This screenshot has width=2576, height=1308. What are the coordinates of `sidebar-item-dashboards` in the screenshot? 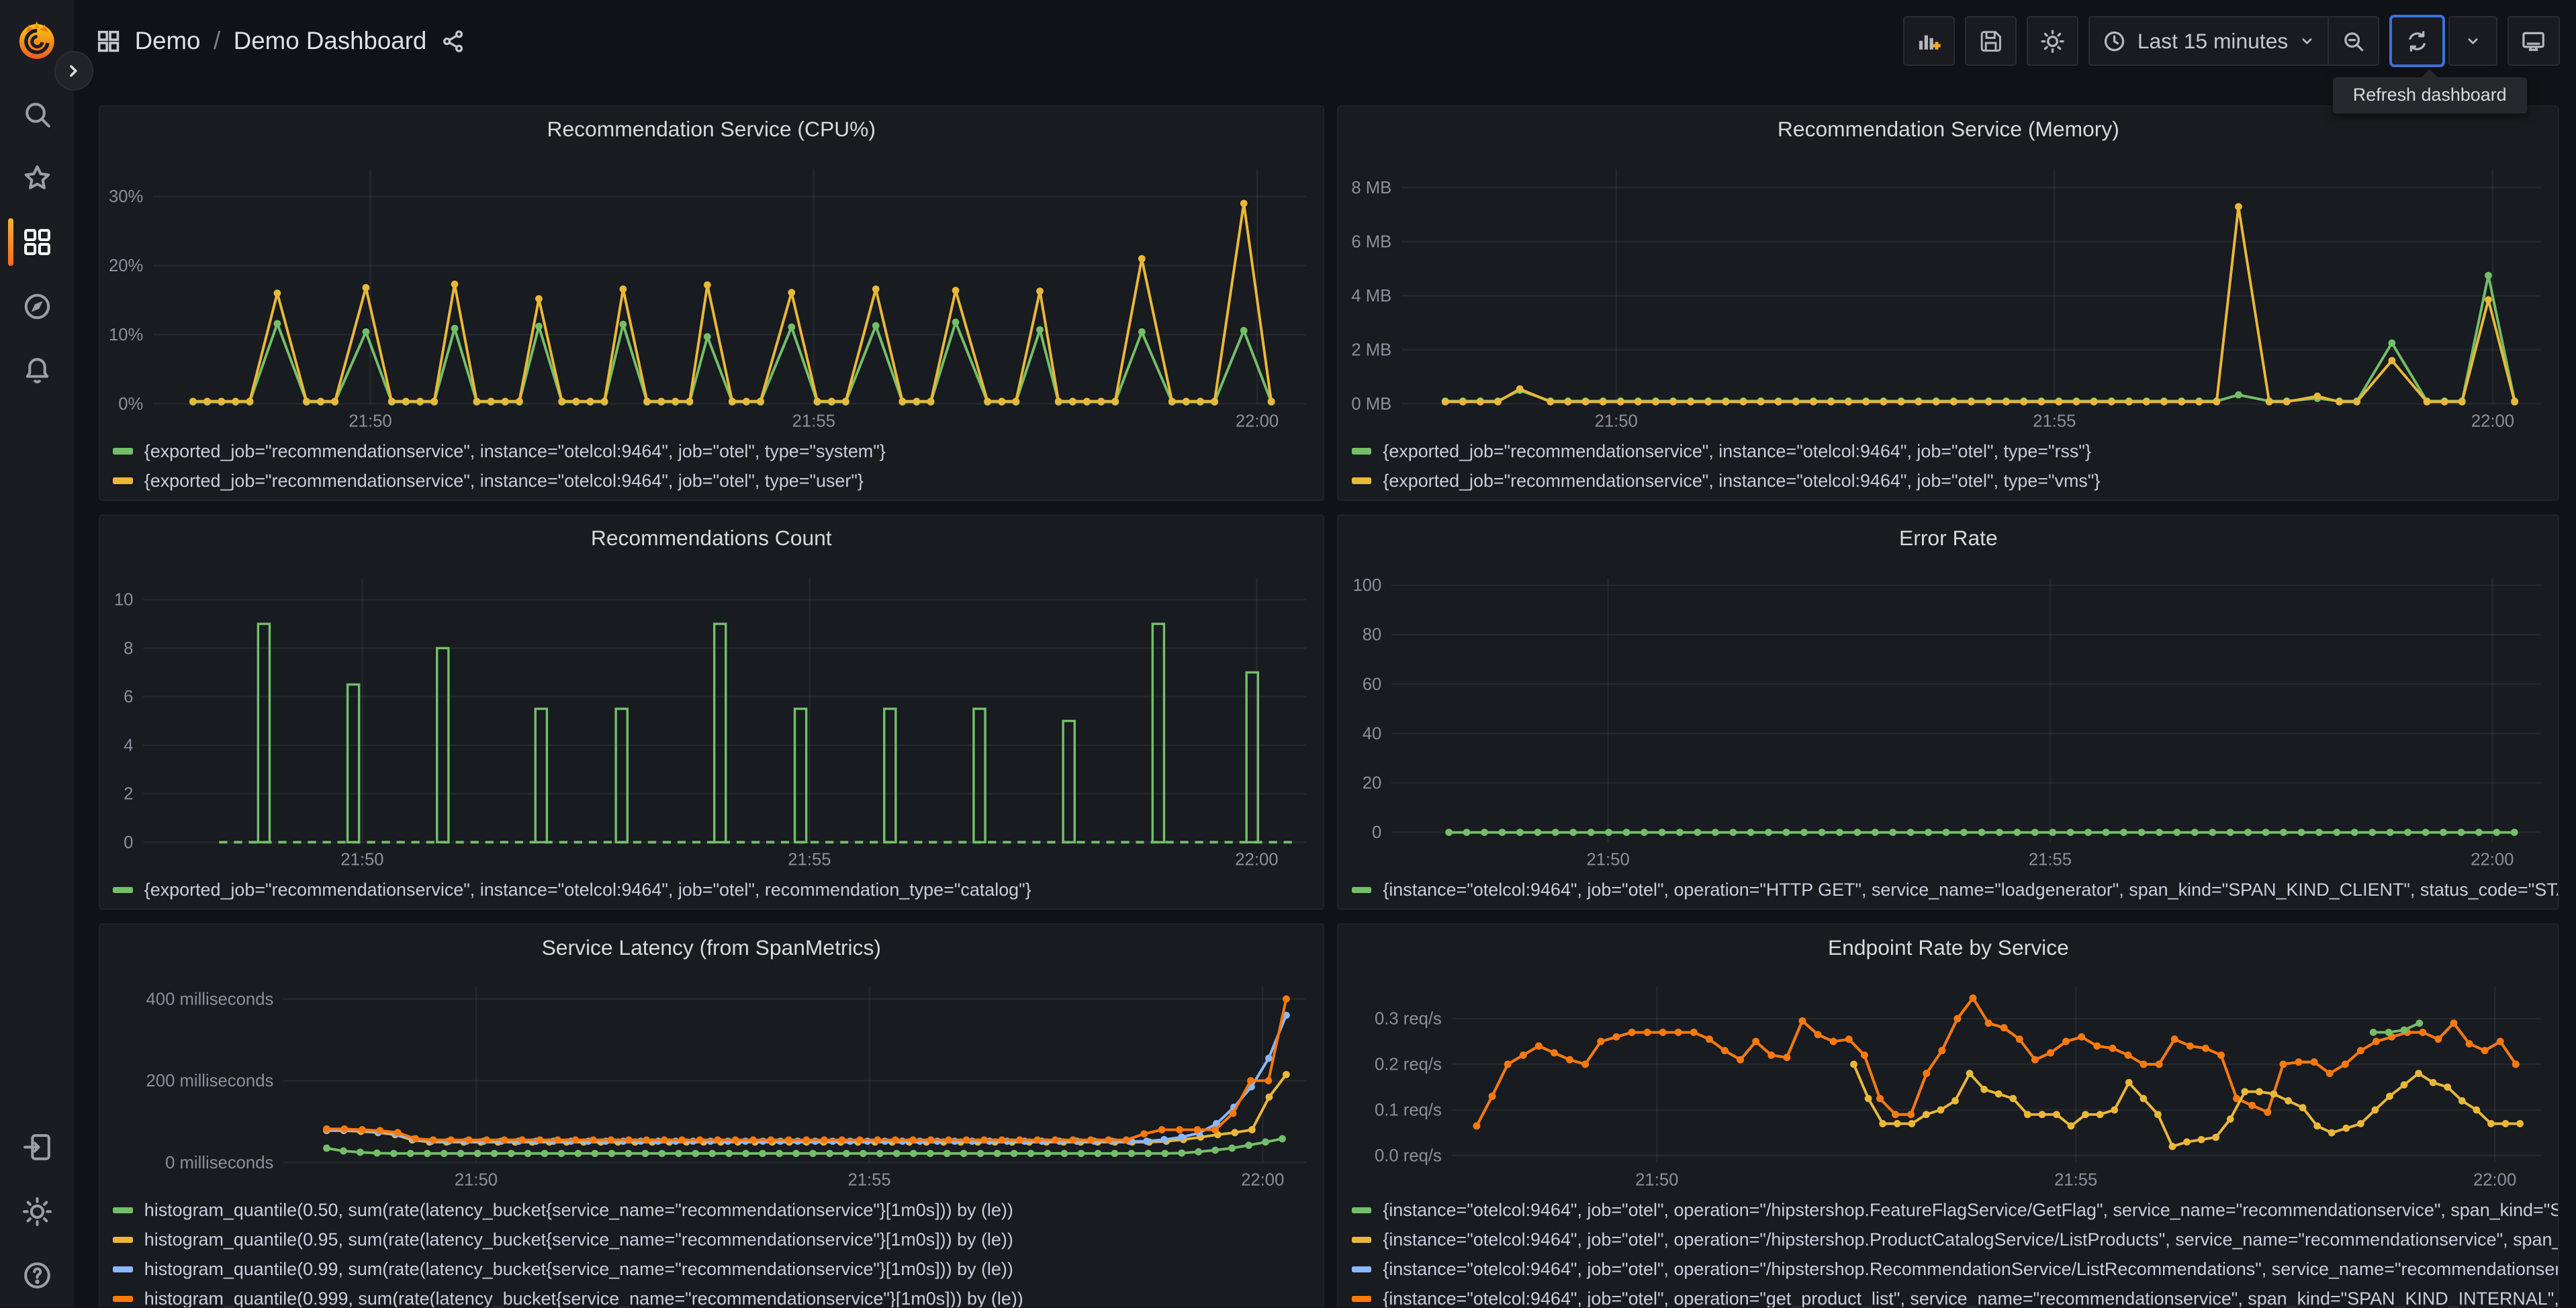 It's located at (37, 242).